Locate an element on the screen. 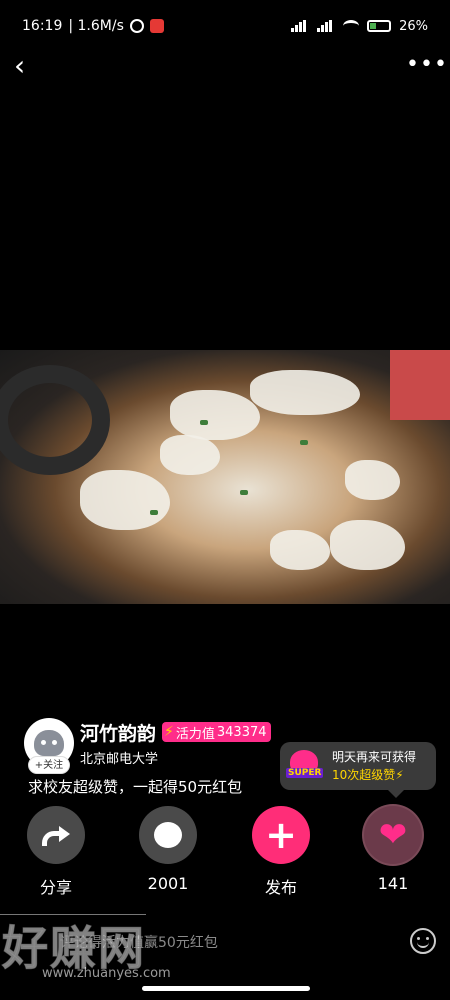 This screenshot has width=450, height=1000. author-block: +关注 河竹韵韵 ⚡ 活力值 343374 北京邮电大学 is located at coordinates (147, 746).